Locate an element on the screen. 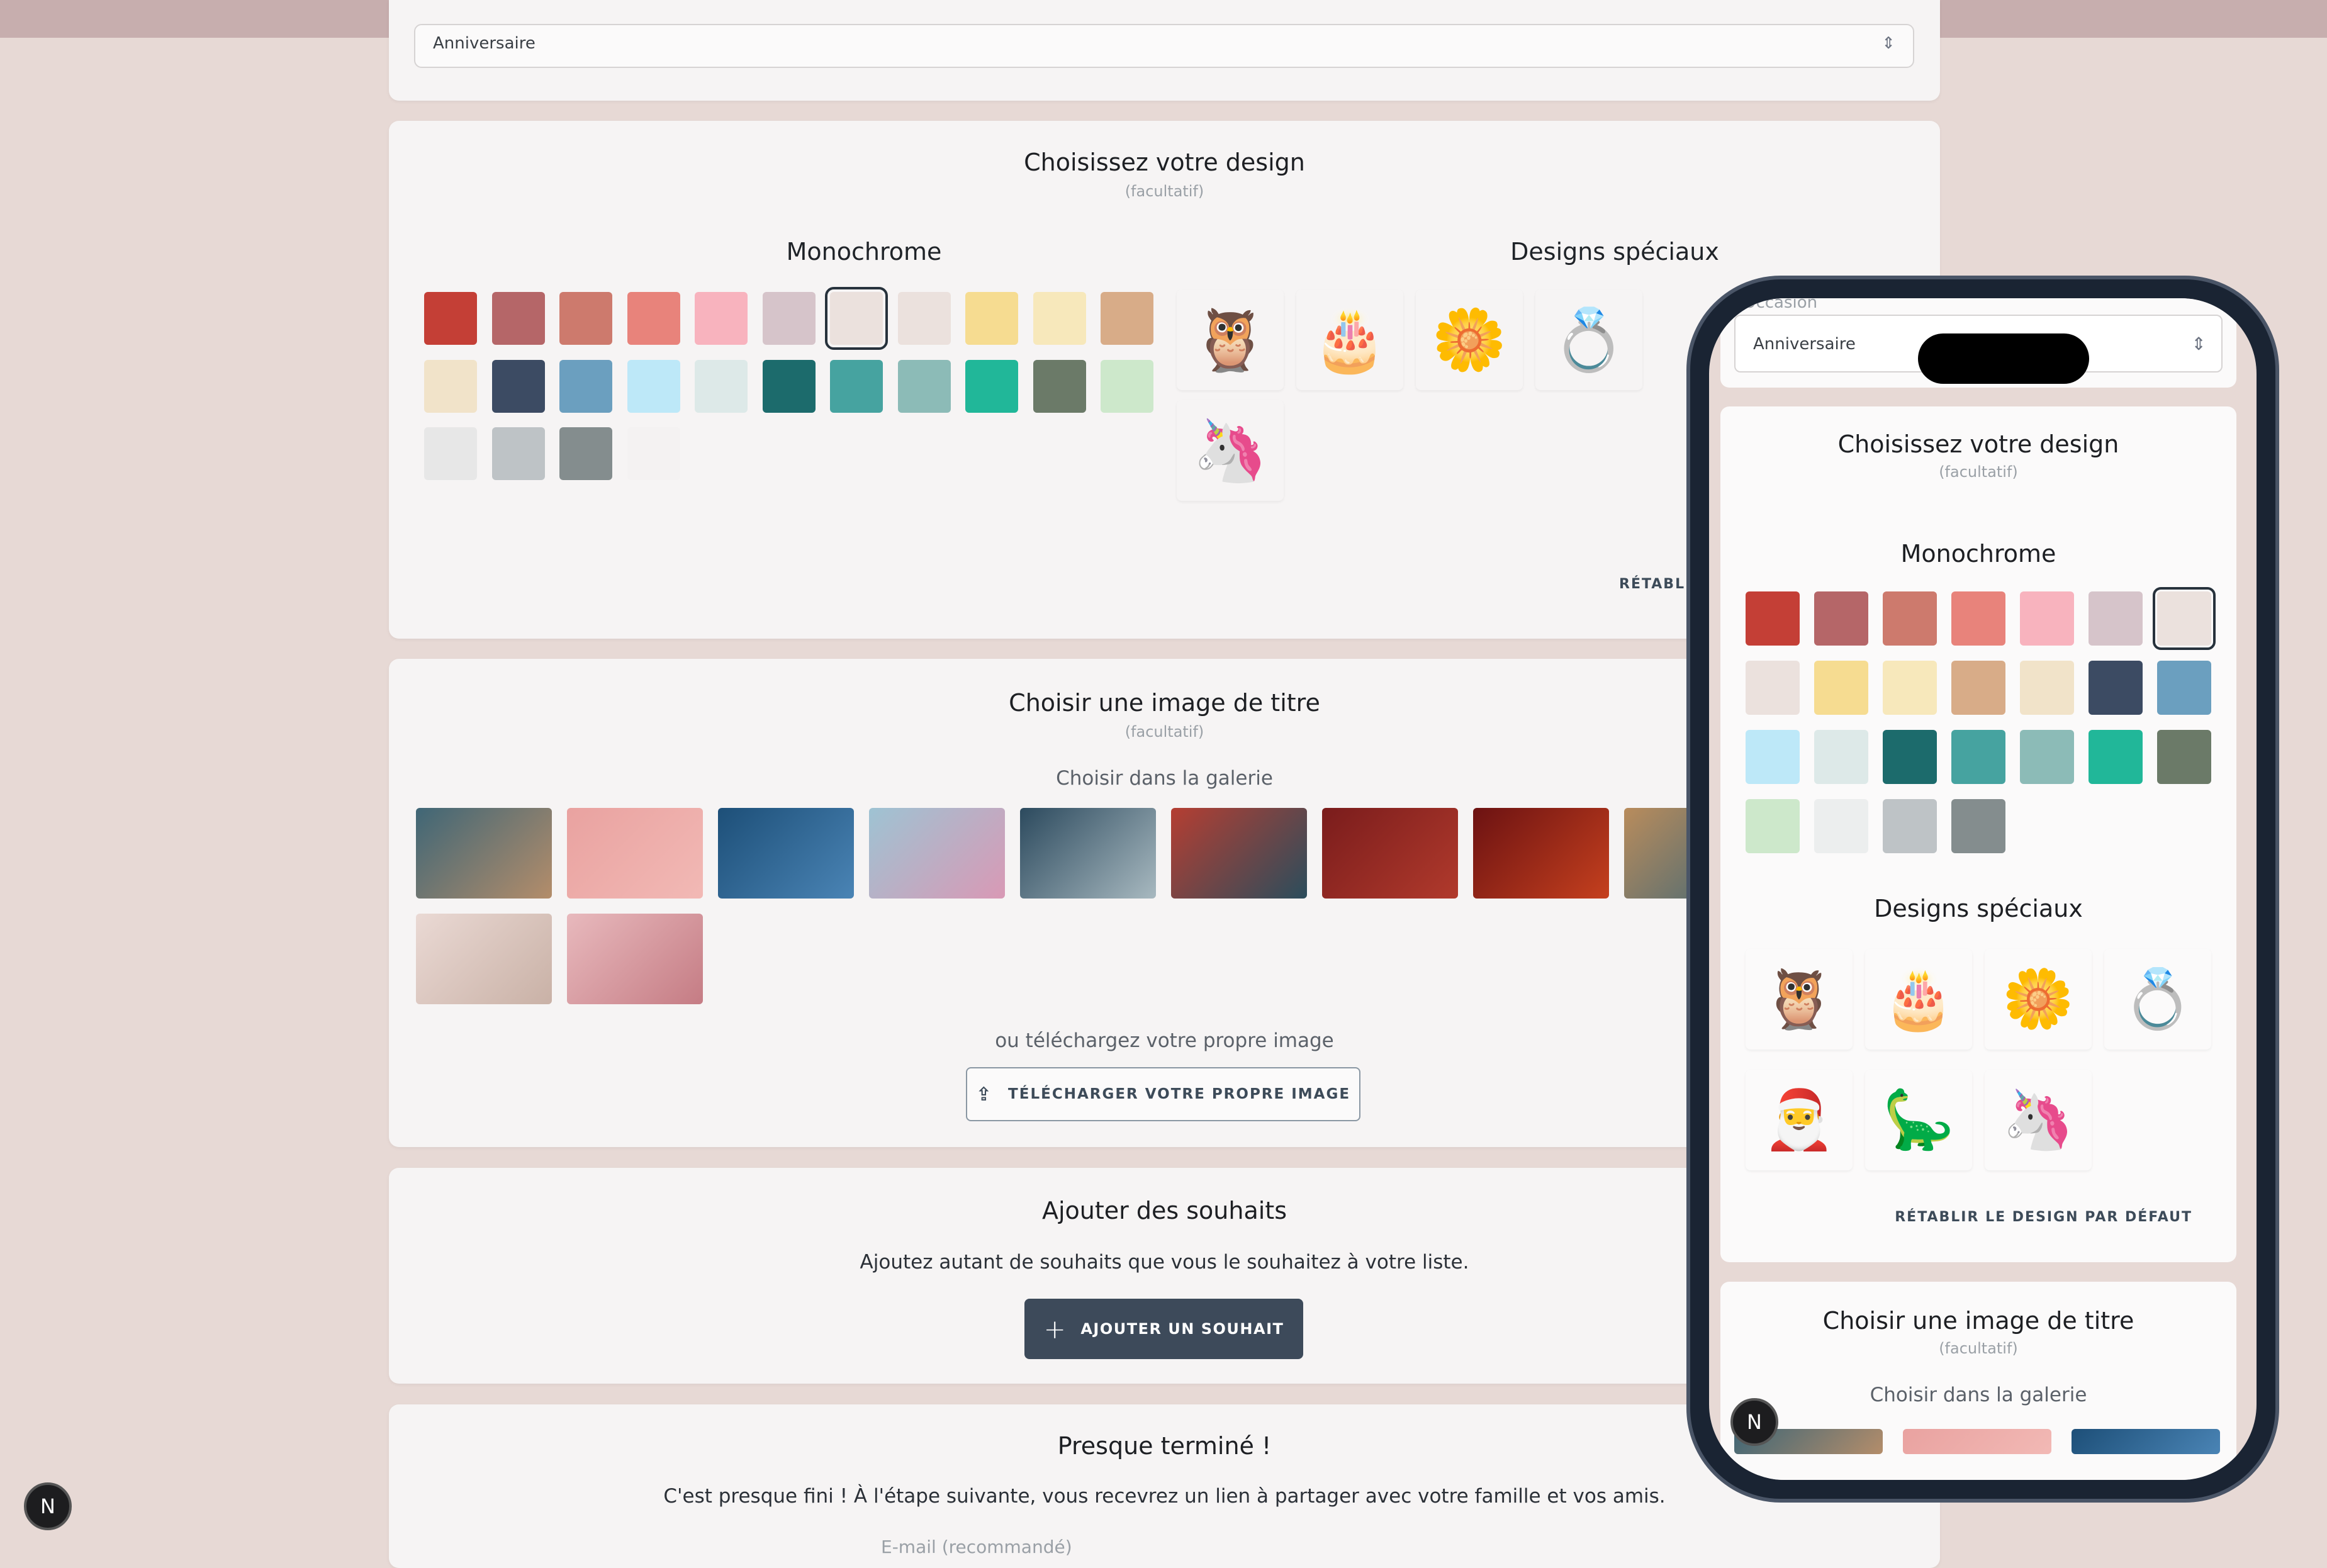 The image size is (2327, 1568). add-wish-label: AJOUTER UN SOUHAIT is located at coordinates (1182, 1329).